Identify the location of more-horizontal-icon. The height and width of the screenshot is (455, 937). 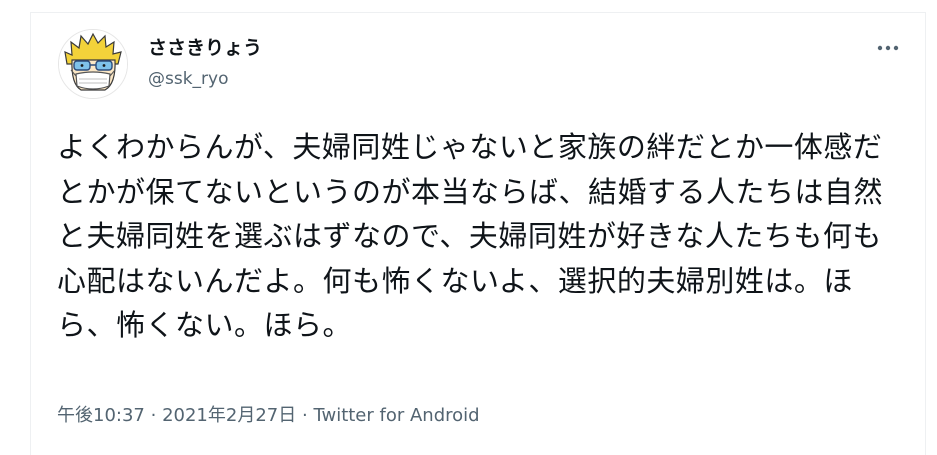
(888, 48).